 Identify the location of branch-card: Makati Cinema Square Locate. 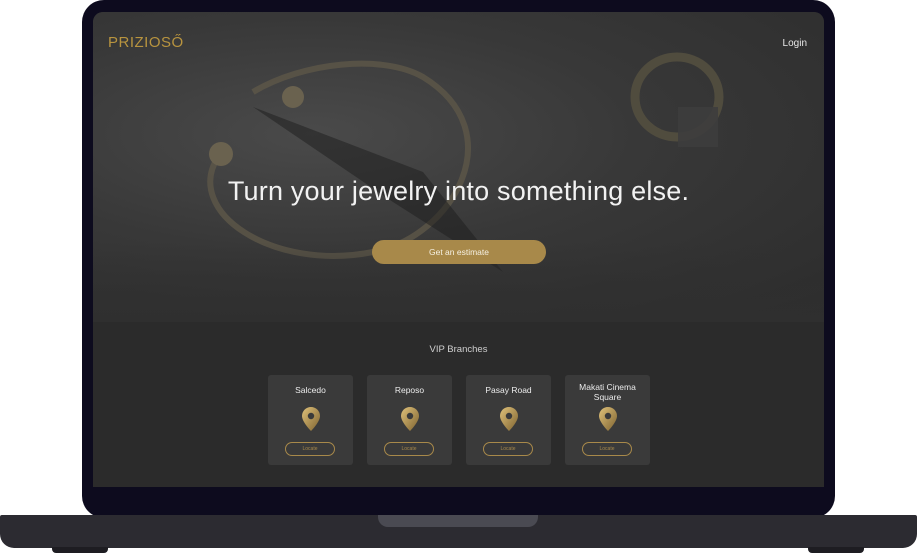
(607, 420).